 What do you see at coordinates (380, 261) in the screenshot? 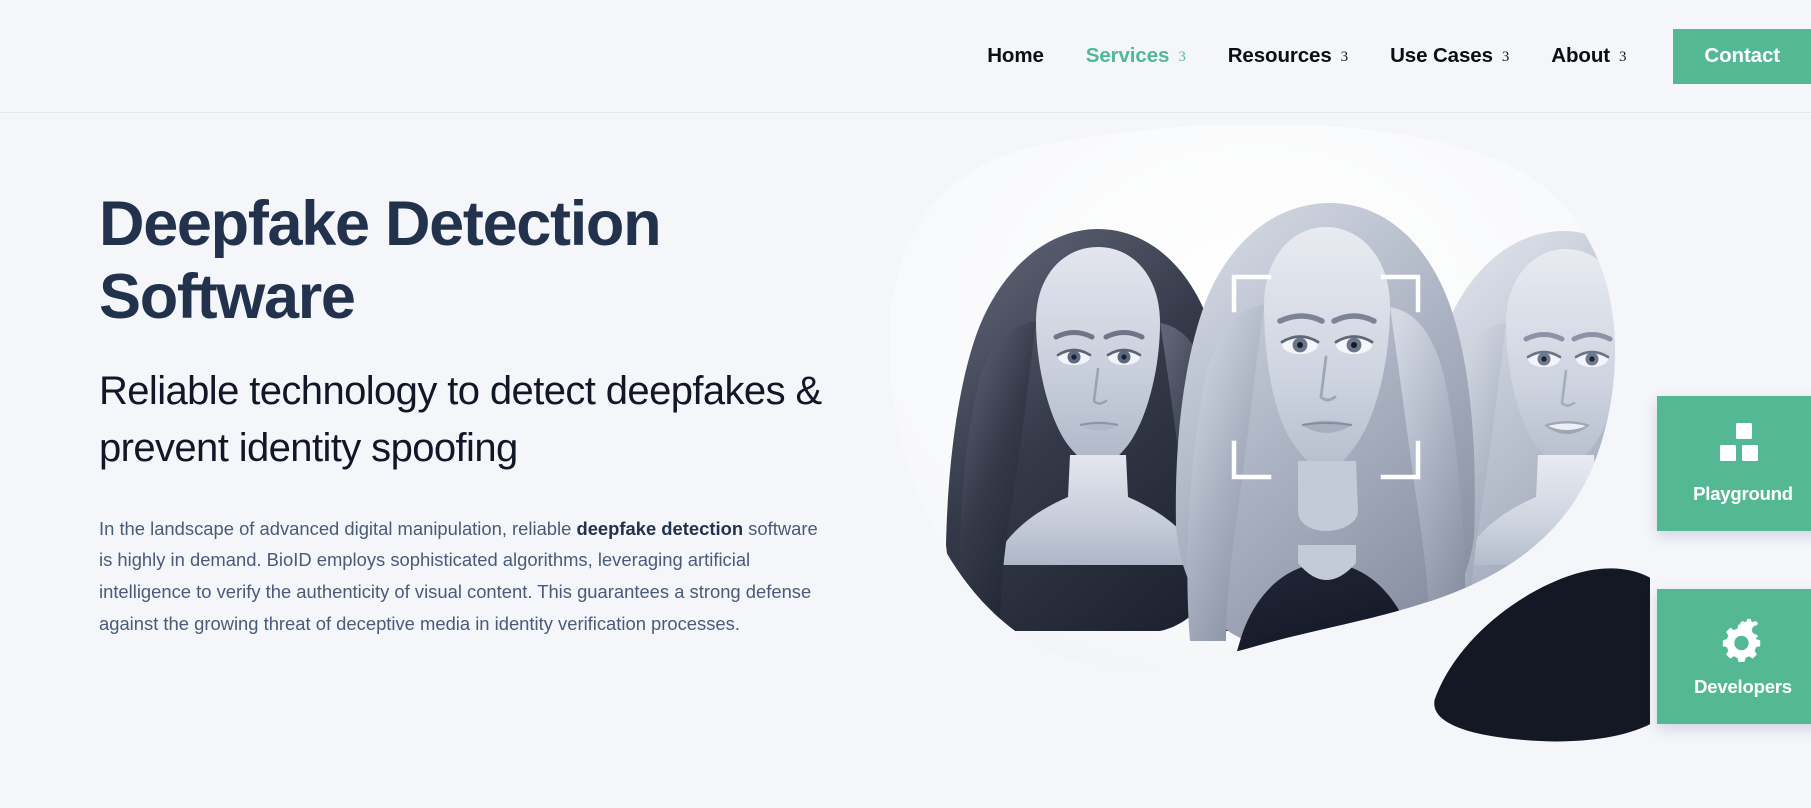
I see `page-title: Deepfake Detection Software` at bounding box center [380, 261].